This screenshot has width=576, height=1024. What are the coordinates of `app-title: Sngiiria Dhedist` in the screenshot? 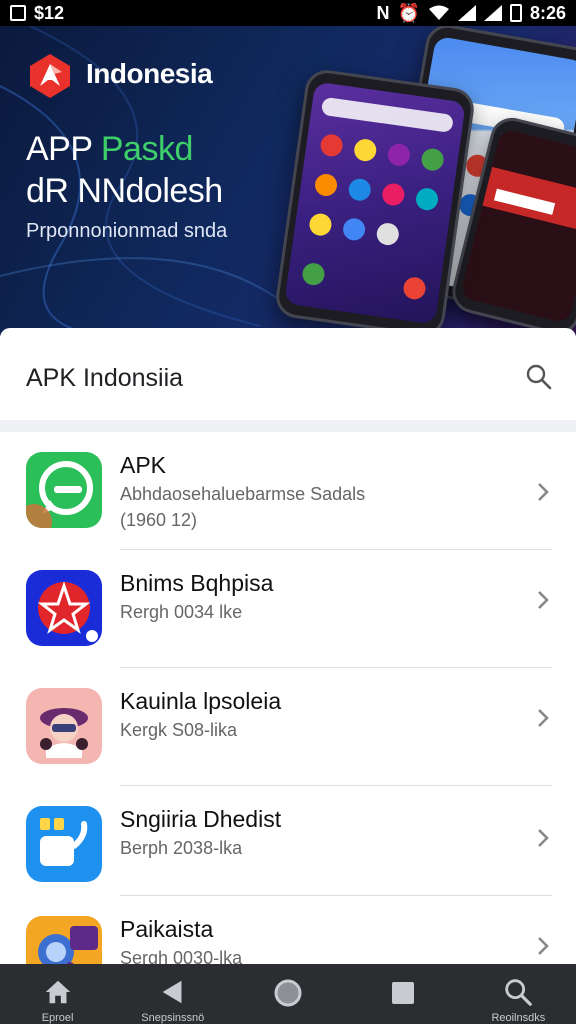 It's located at (201, 819).